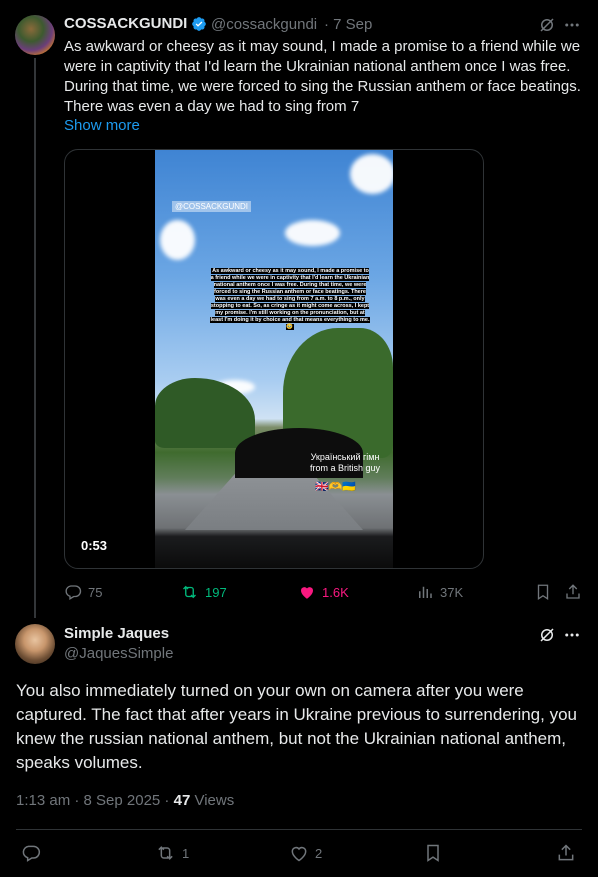 The width and height of the screenshot is (598, 877). Describe the element at coordinates (547, 635) in the screenshot. I see `reply-grok-icon` at that location.